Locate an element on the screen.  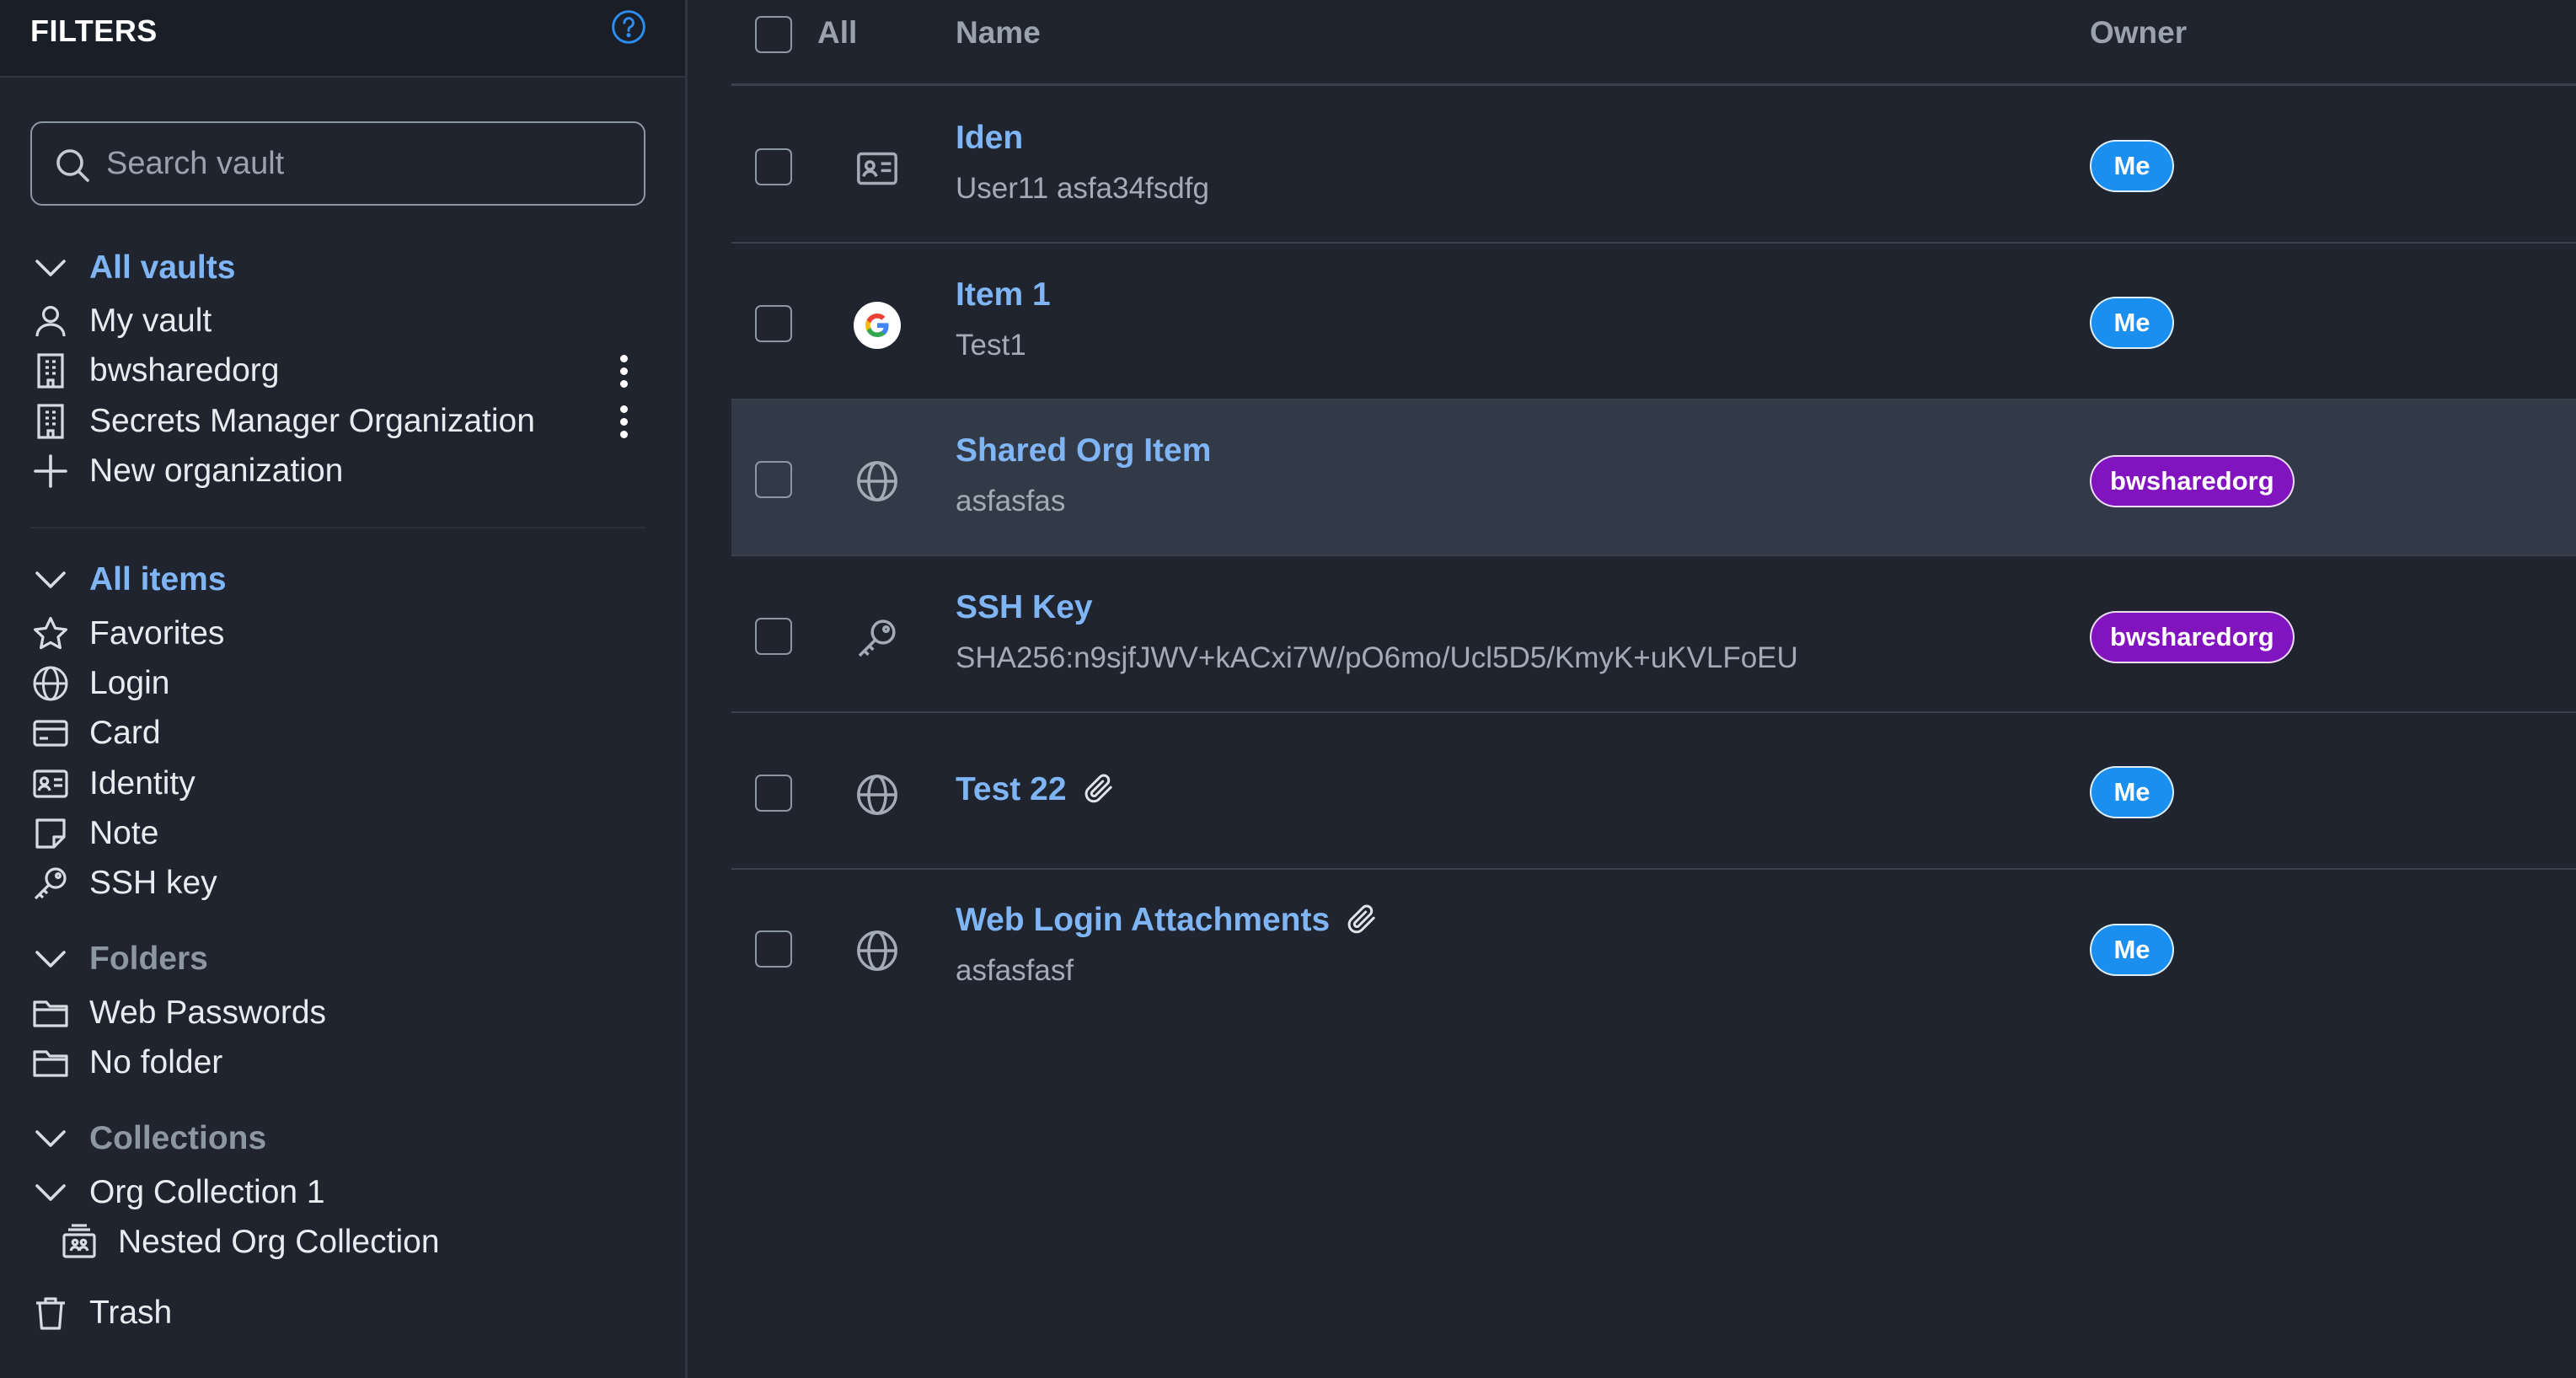
search-input is located at coordinates (359, 163).